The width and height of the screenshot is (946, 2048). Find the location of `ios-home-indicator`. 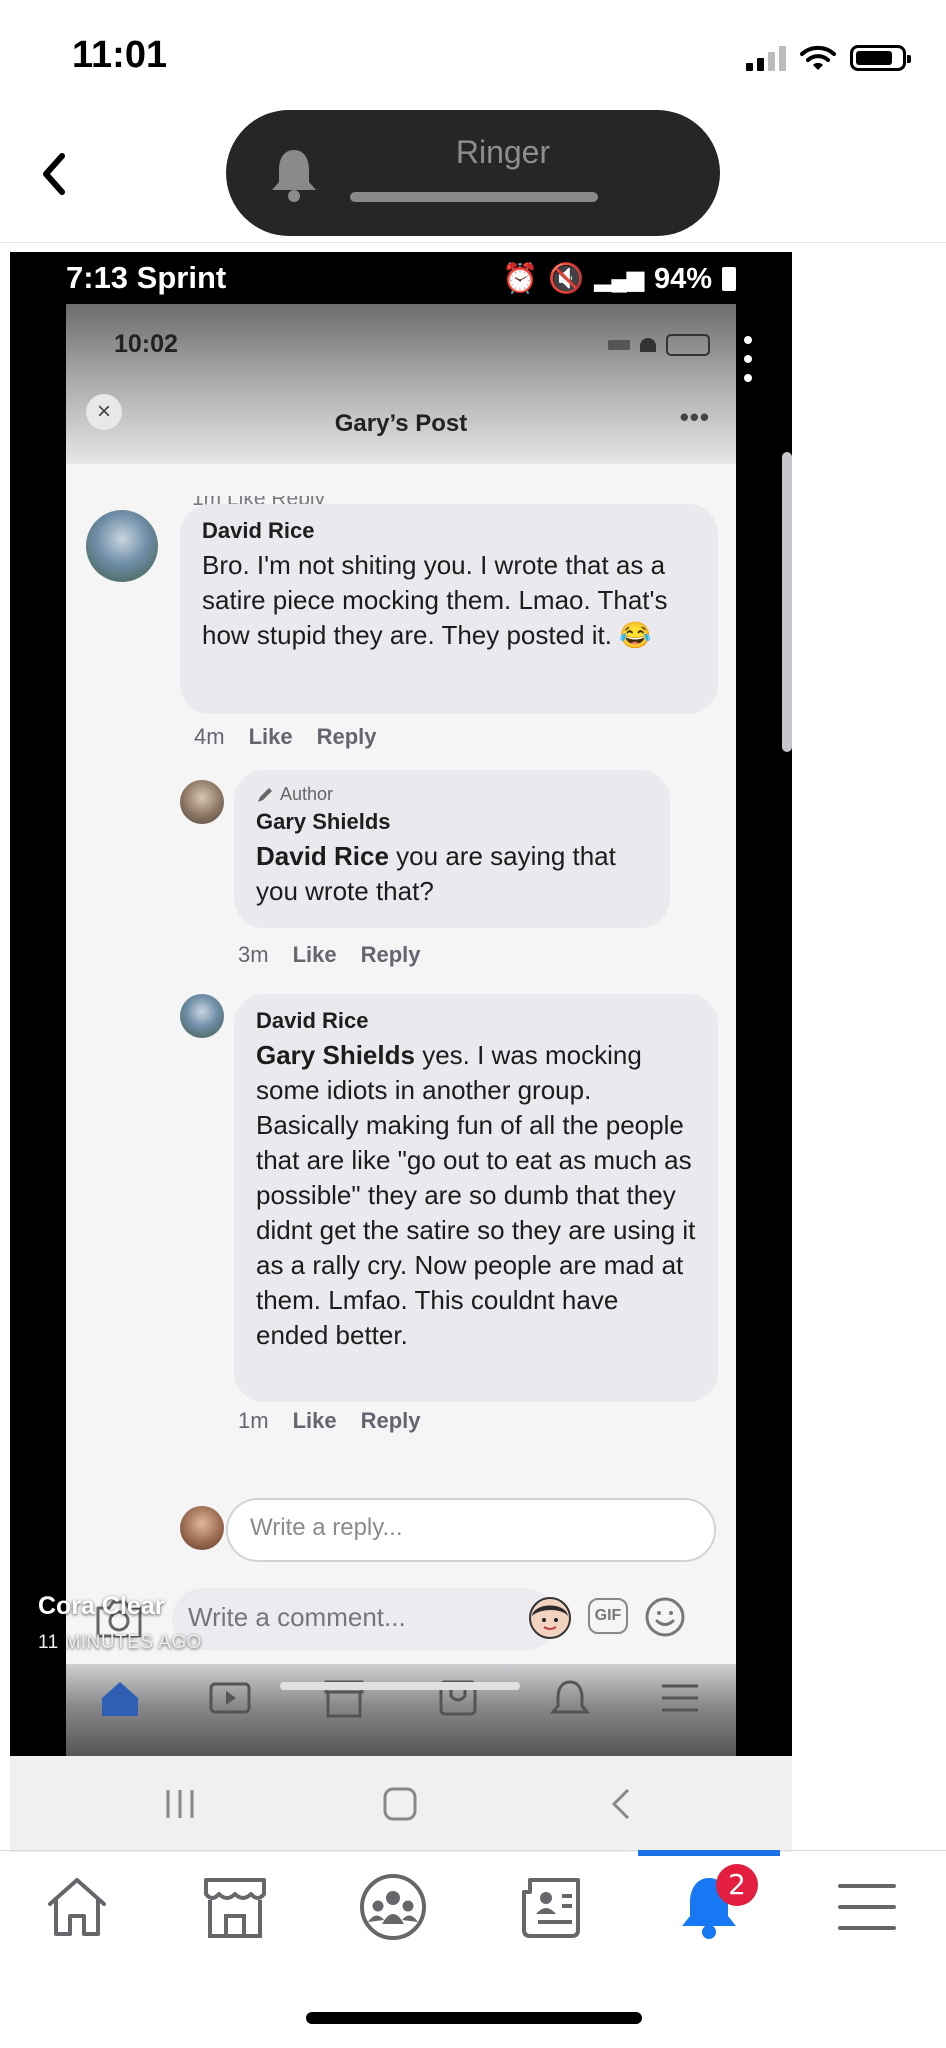

ios-home-indicator is located at coordinates (474, 2018).